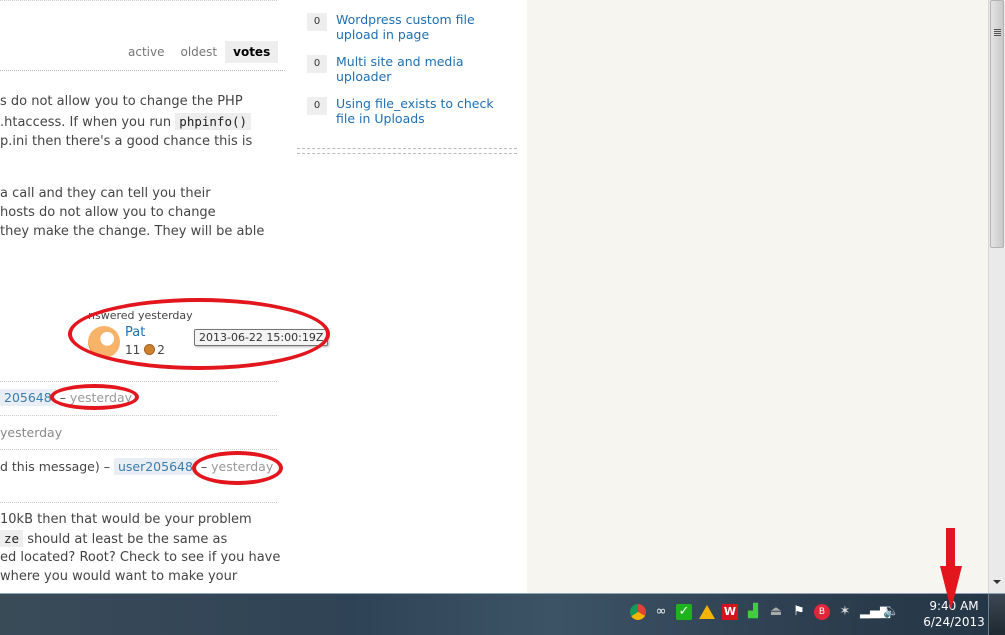  What do you see at coordinates (707, 612) in the screenshot?
I see `google-drive-icon` at bounding box center [707, 612].